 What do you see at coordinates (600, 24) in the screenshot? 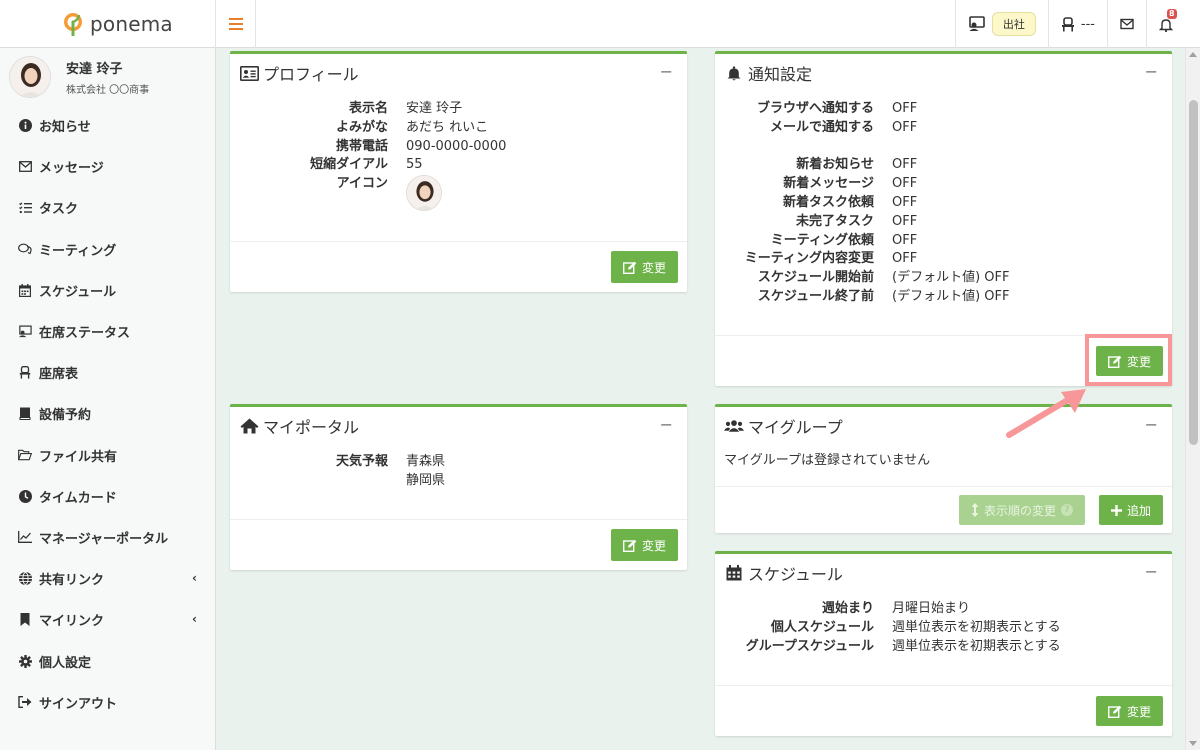
I see `top-bar: ponema 出社 --- 8` at bounding box center [600, 24].